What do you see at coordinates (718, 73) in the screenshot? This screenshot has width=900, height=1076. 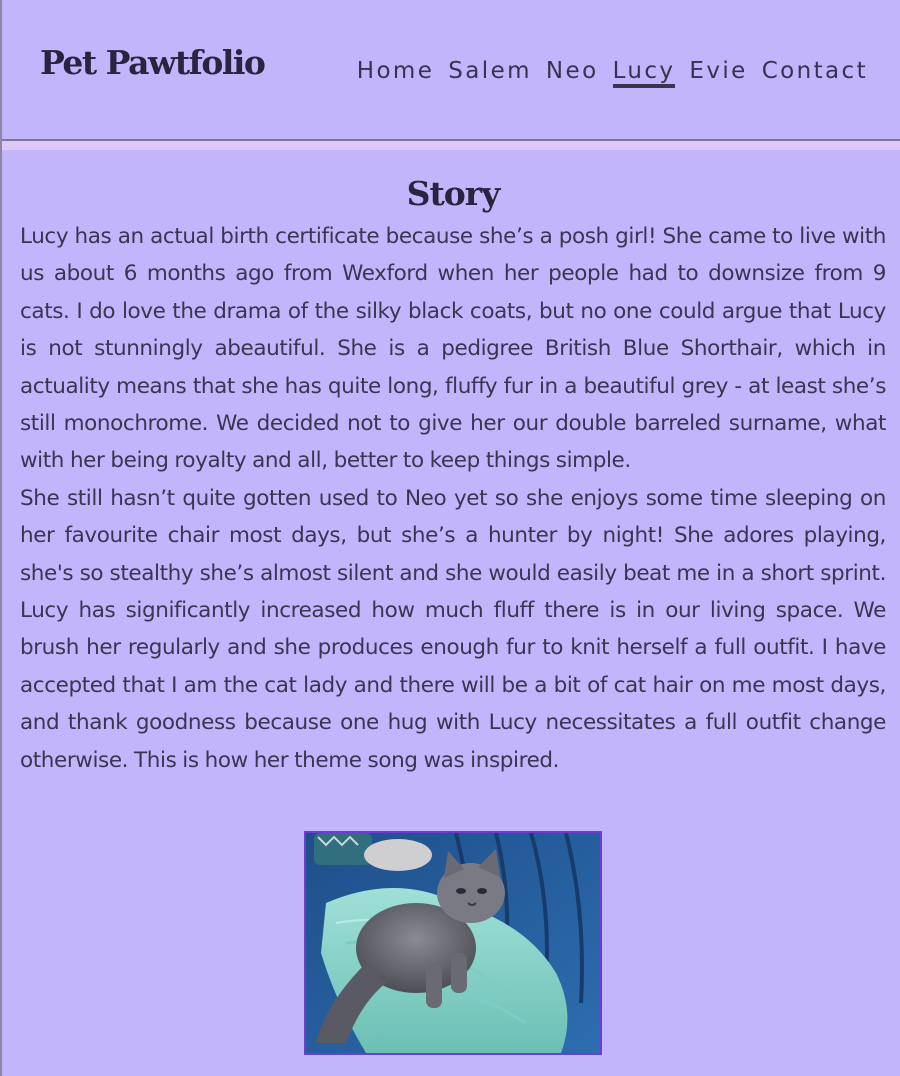 I see `nav-evie: Evie` at bounding box center [718, 73].